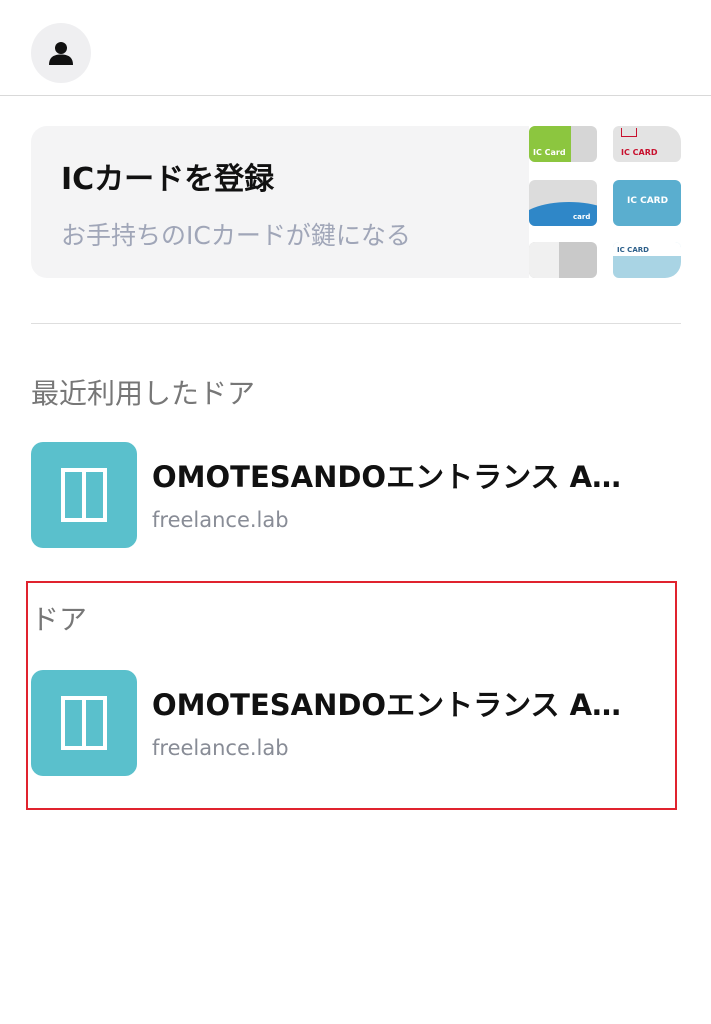  What do you see at coordinates (563, 203) in the screenshot?
I see `ic-card-image: card` at bounding box center [563, 203].